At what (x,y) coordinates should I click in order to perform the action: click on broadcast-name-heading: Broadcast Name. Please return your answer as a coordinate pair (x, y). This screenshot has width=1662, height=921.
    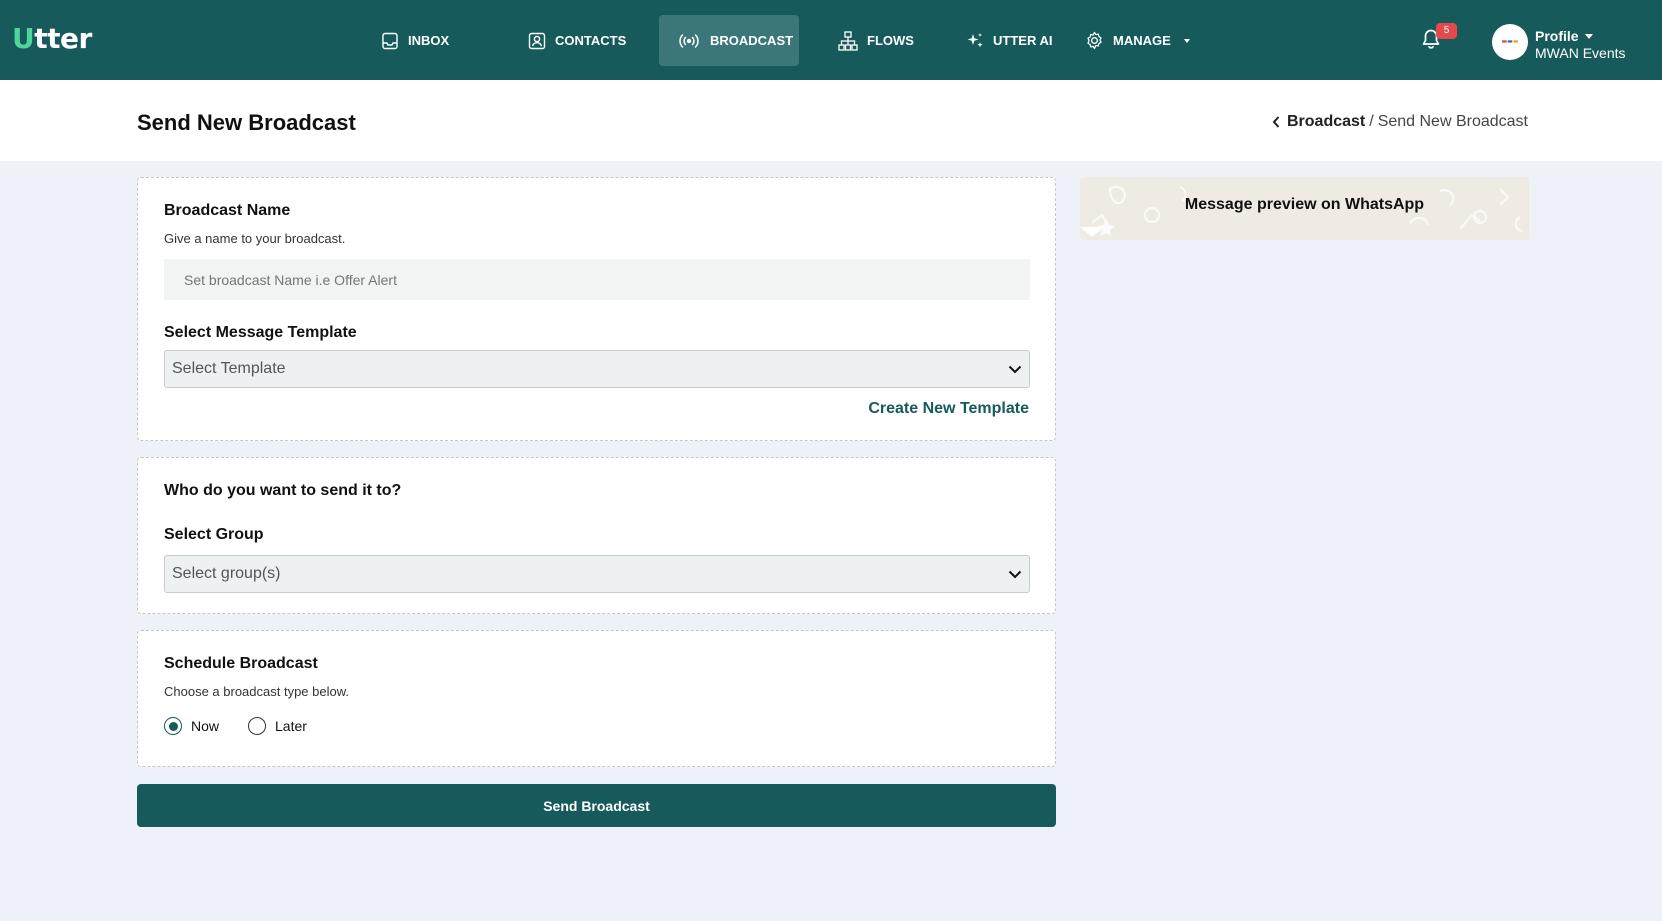
    Looking at the image, I should click on (227, 210).